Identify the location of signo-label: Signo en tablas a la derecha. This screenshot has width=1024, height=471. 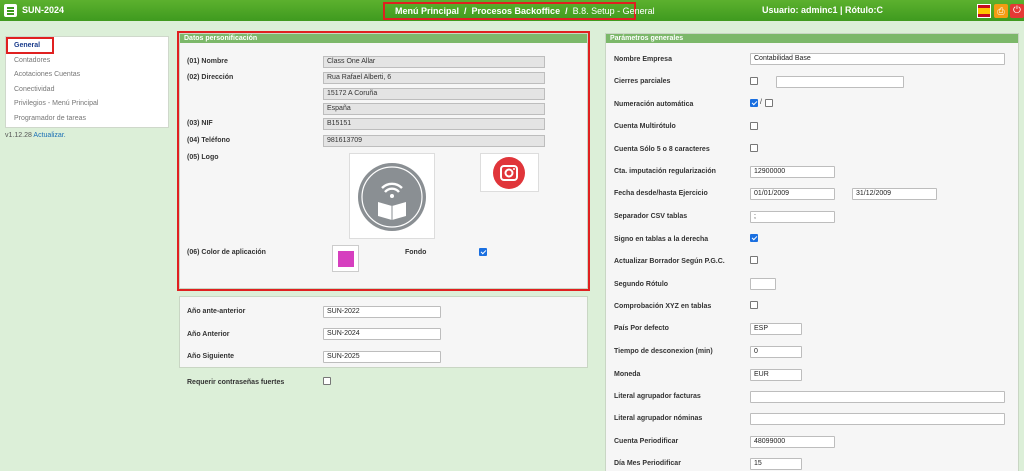
(661, 239).